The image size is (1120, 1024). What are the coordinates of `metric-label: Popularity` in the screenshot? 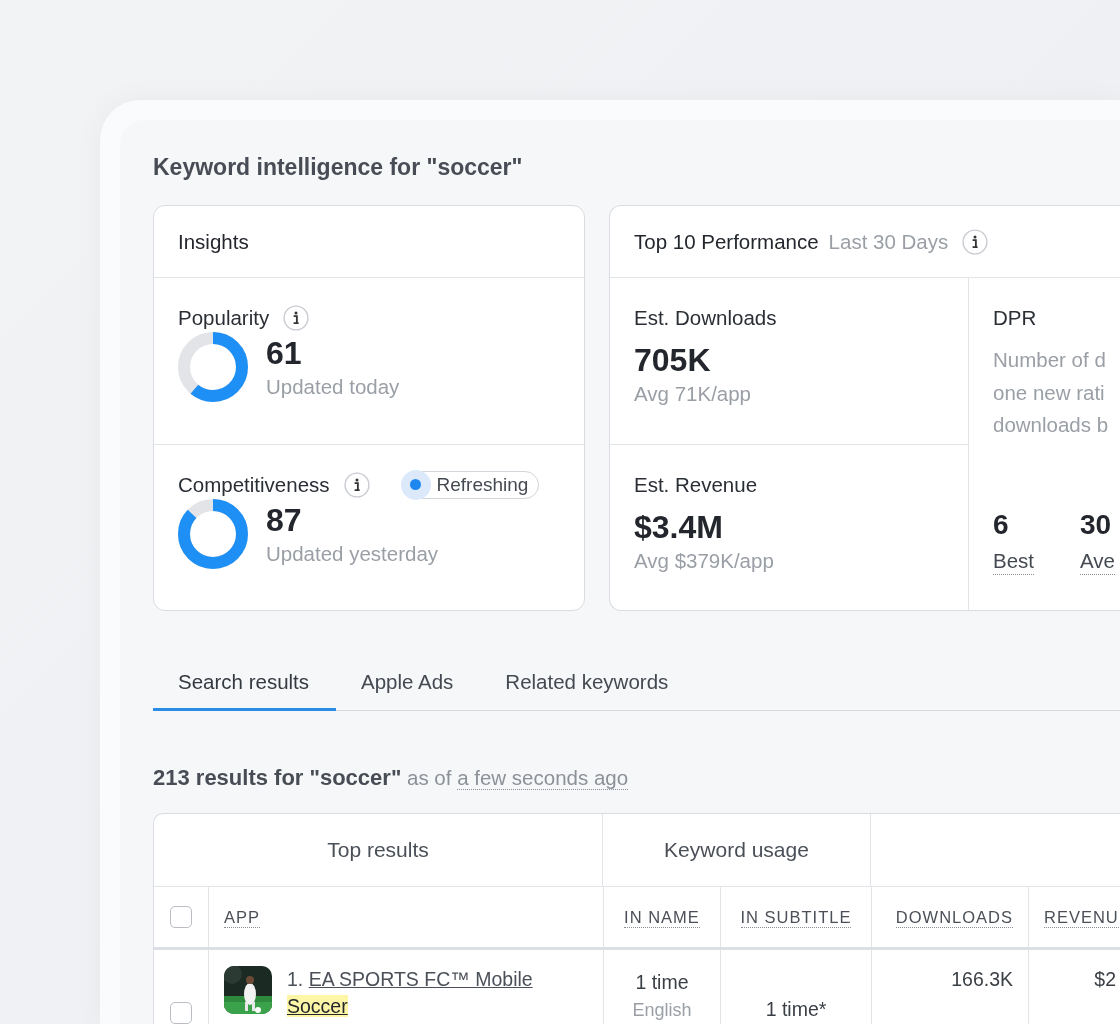 It's located at (224, 318).